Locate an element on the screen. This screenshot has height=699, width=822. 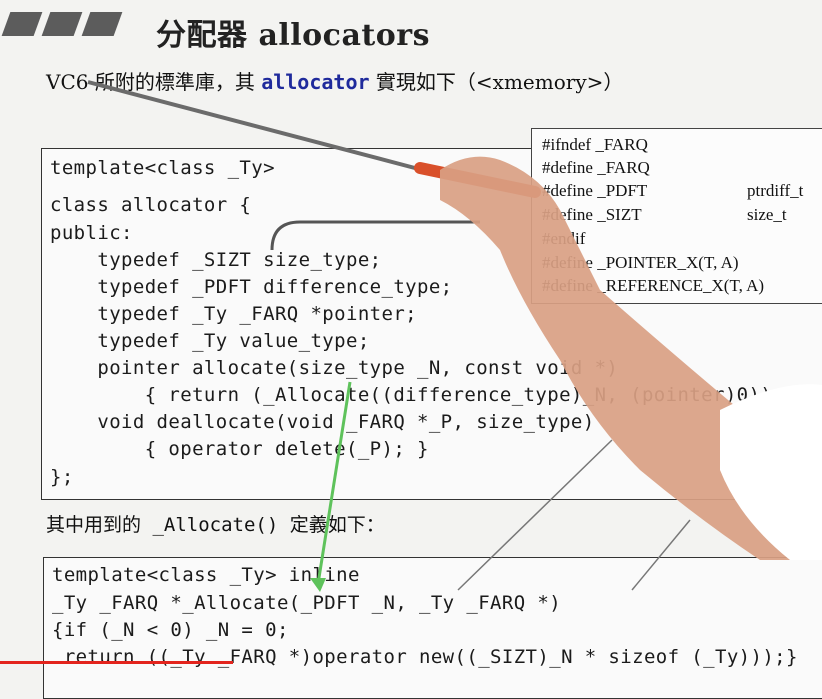
green-arrow-head is located at coordinates (318, 585).